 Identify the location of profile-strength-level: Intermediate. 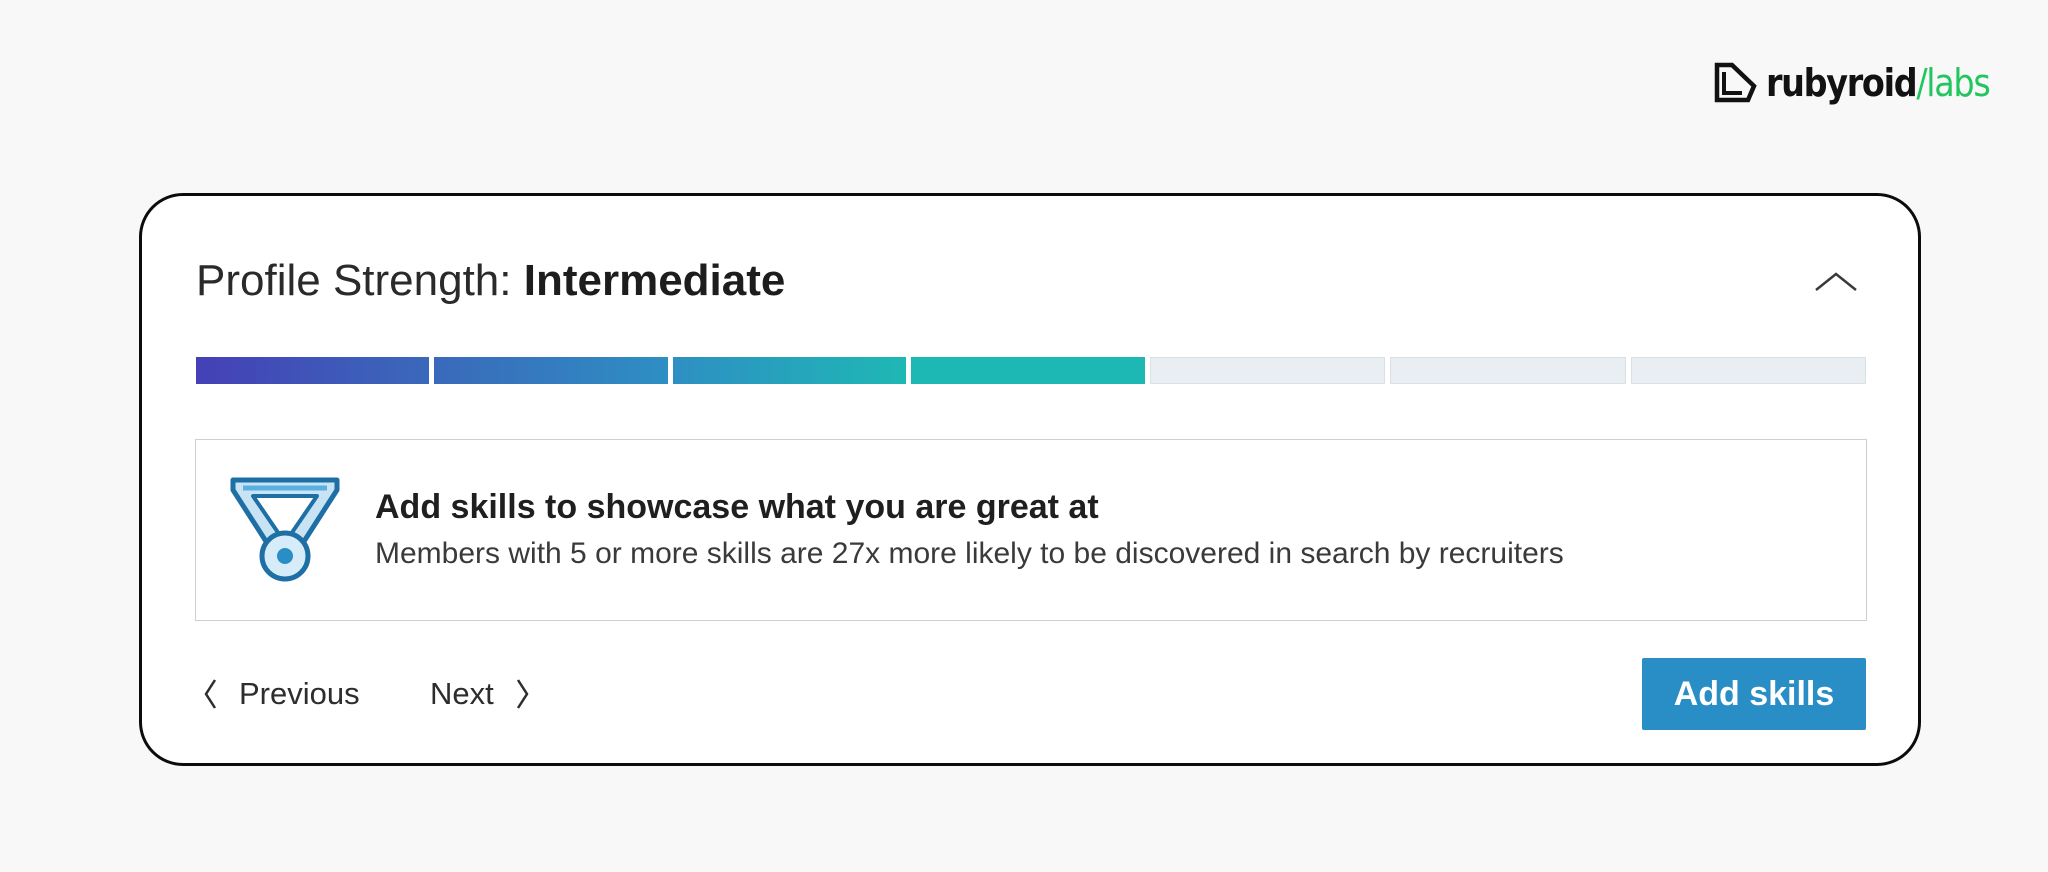
(654, 280).